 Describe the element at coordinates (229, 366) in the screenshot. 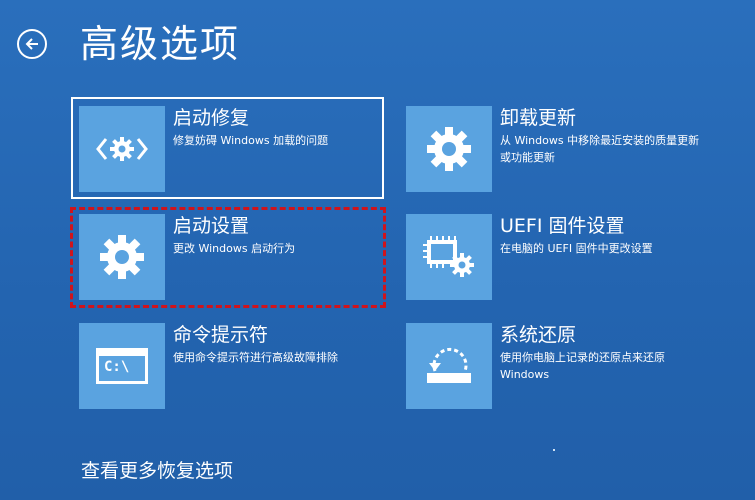

I see `option-command-prompt: C:\ 命令提示符 使用命令提示符进行高级故障排除` at that location.